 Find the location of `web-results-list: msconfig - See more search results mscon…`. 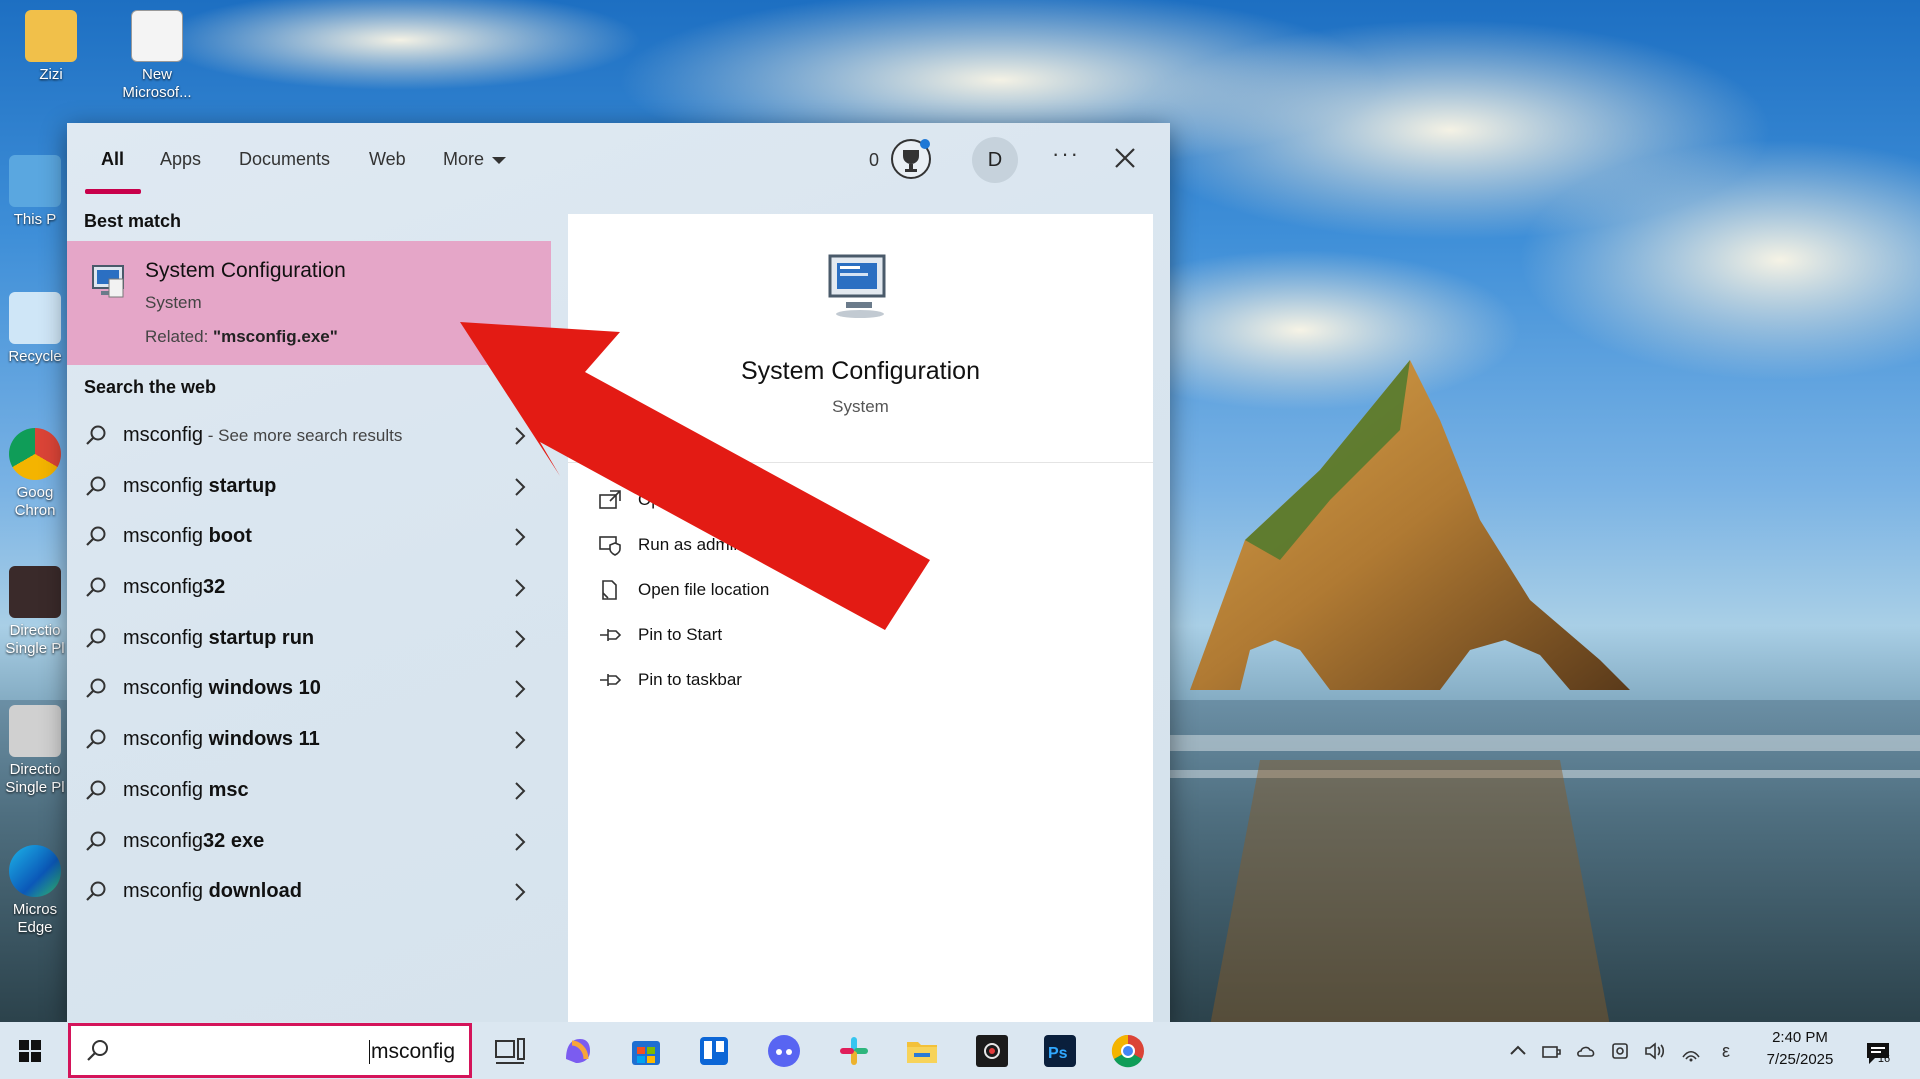

web-results-list: msconfig - See more search results mscon… is located at coordinates (309, 663).